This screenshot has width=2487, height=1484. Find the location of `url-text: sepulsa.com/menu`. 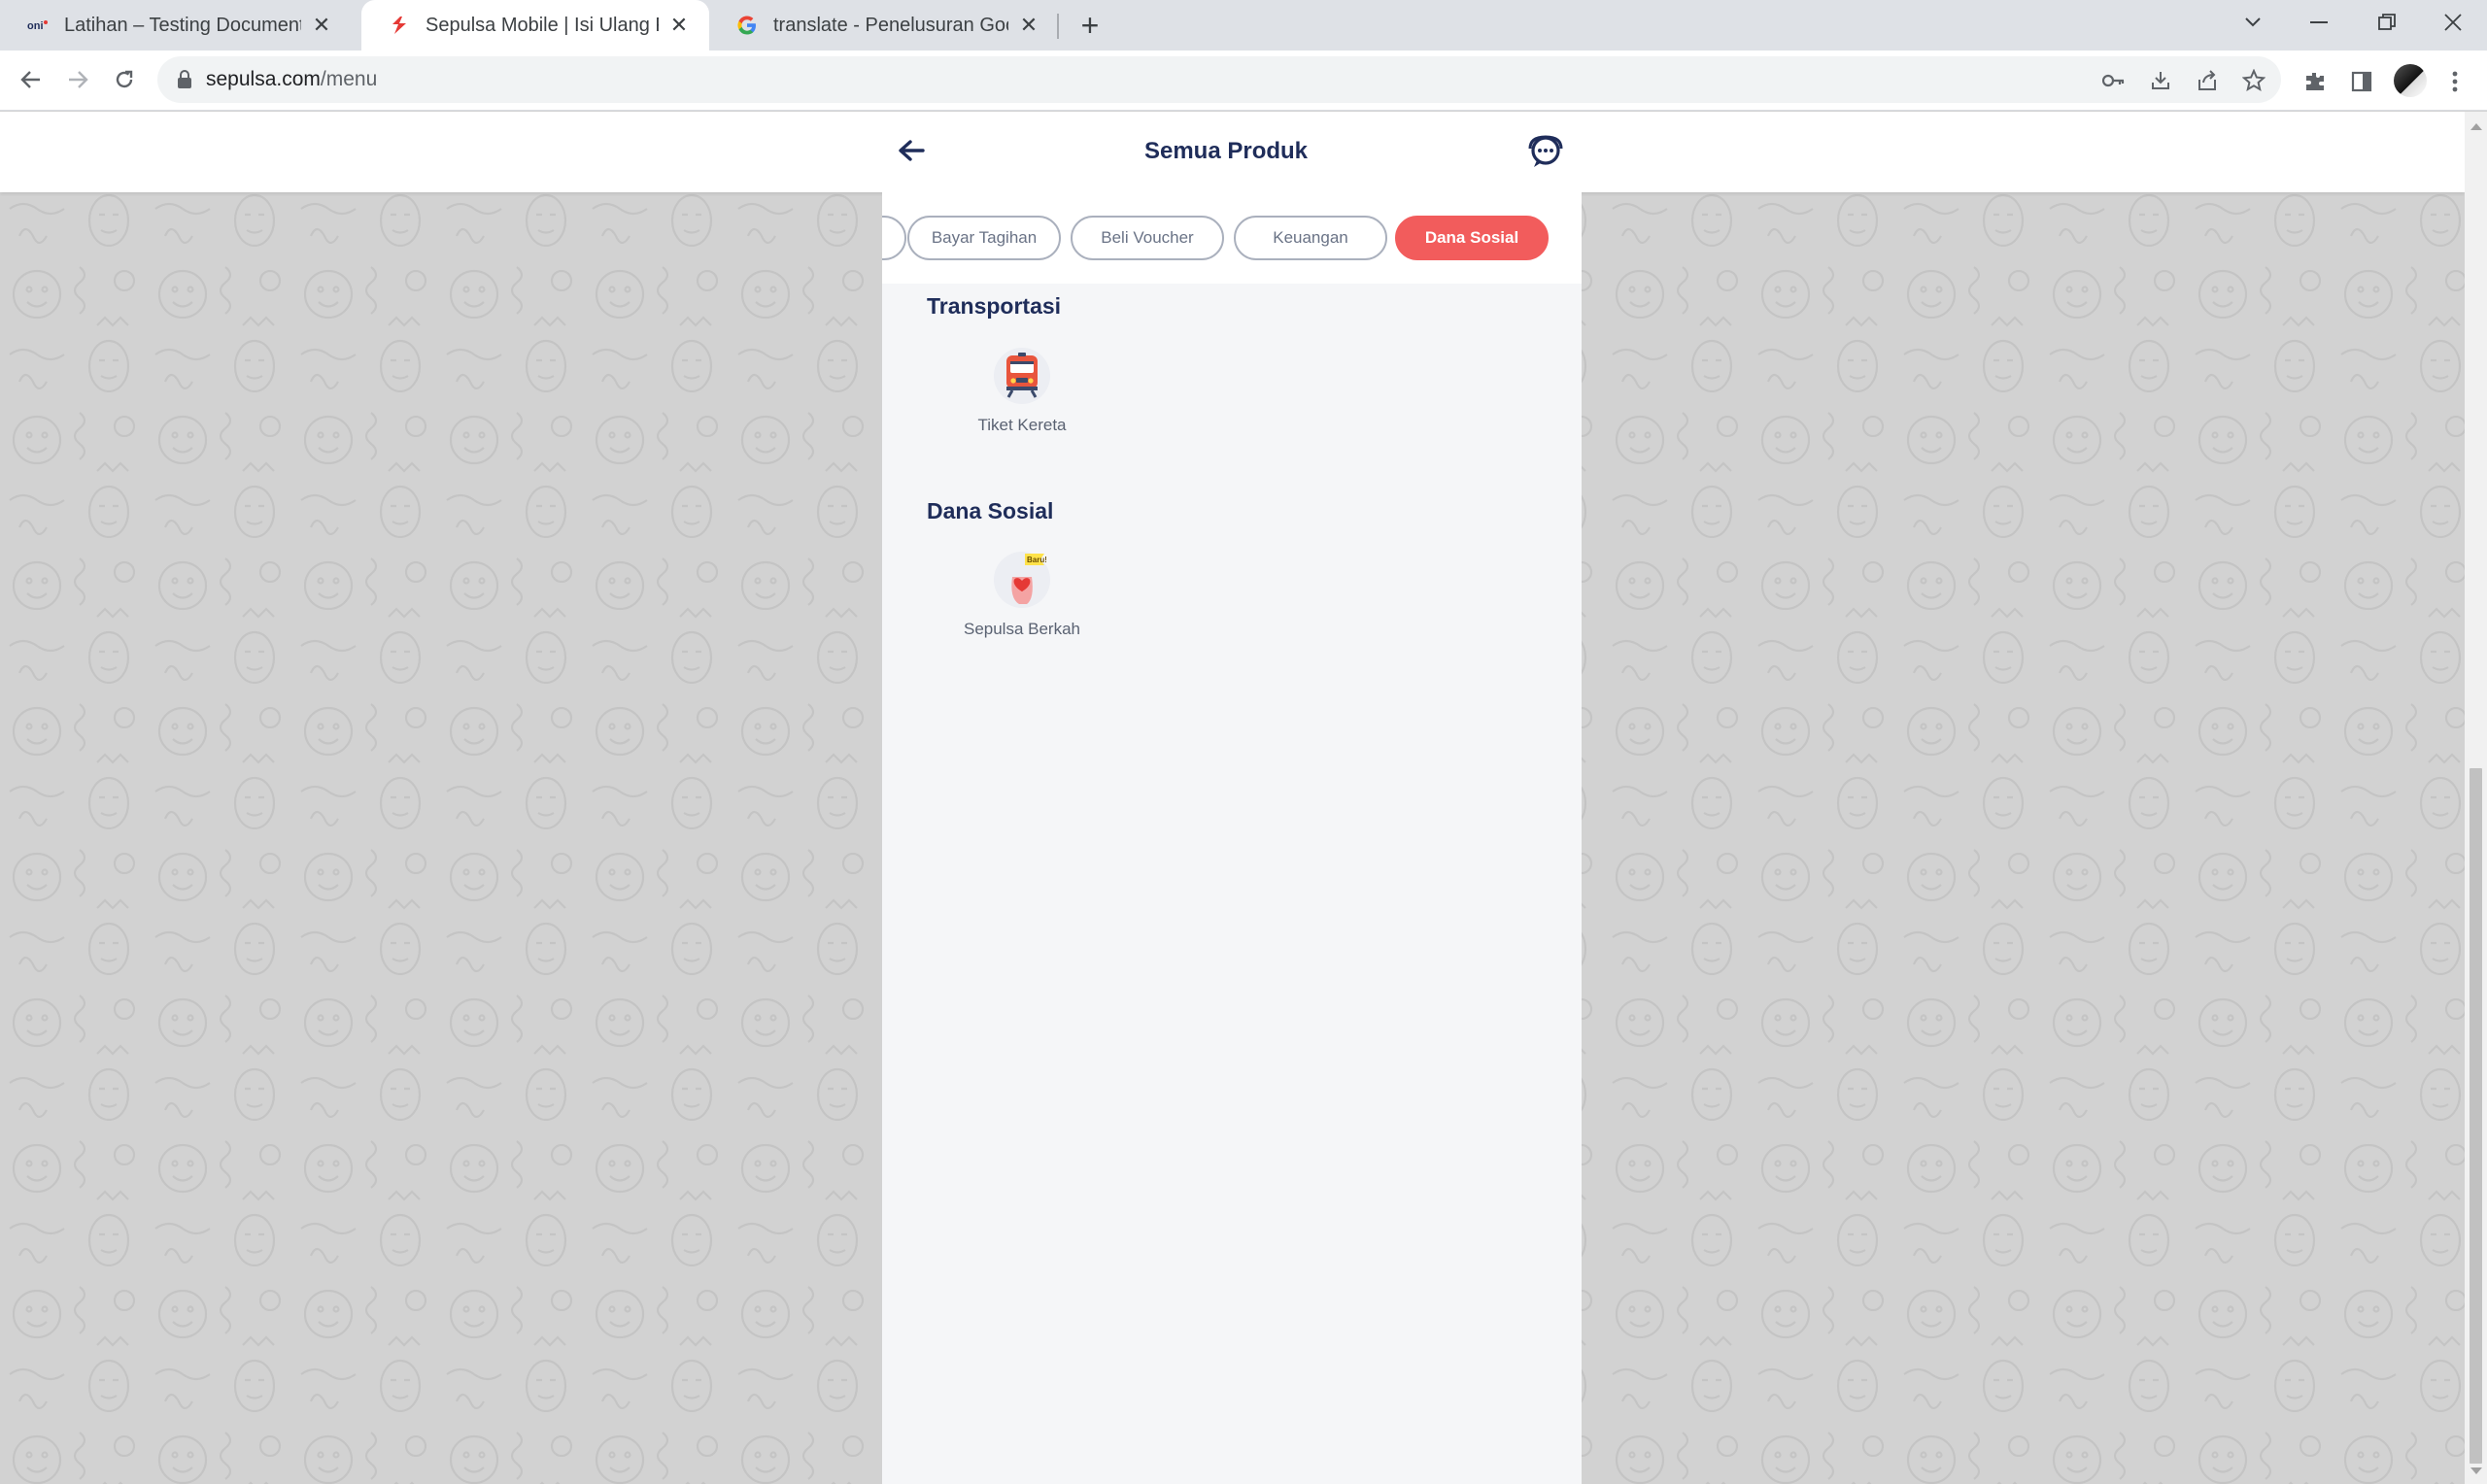

url-text: sepulsa.com/menu is located at coordinates (291, 80).